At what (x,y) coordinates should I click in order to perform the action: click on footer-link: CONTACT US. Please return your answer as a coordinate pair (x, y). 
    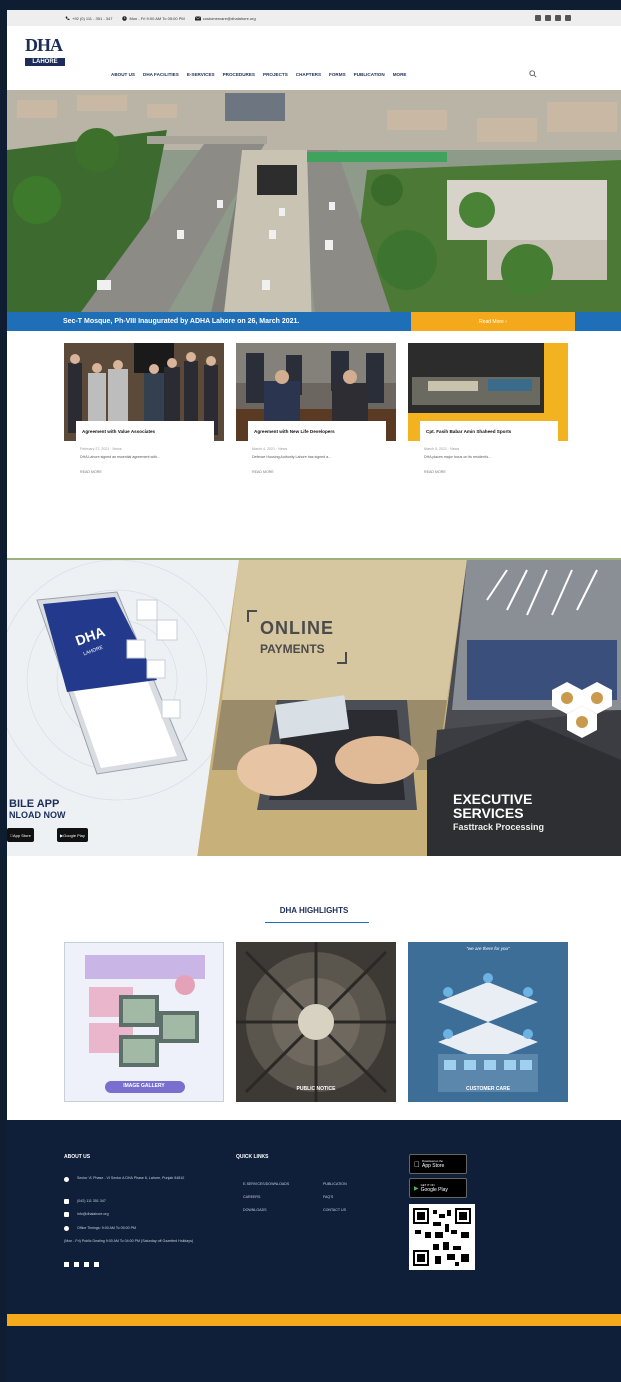
    Looking at the image, I should click on (334, 1210).